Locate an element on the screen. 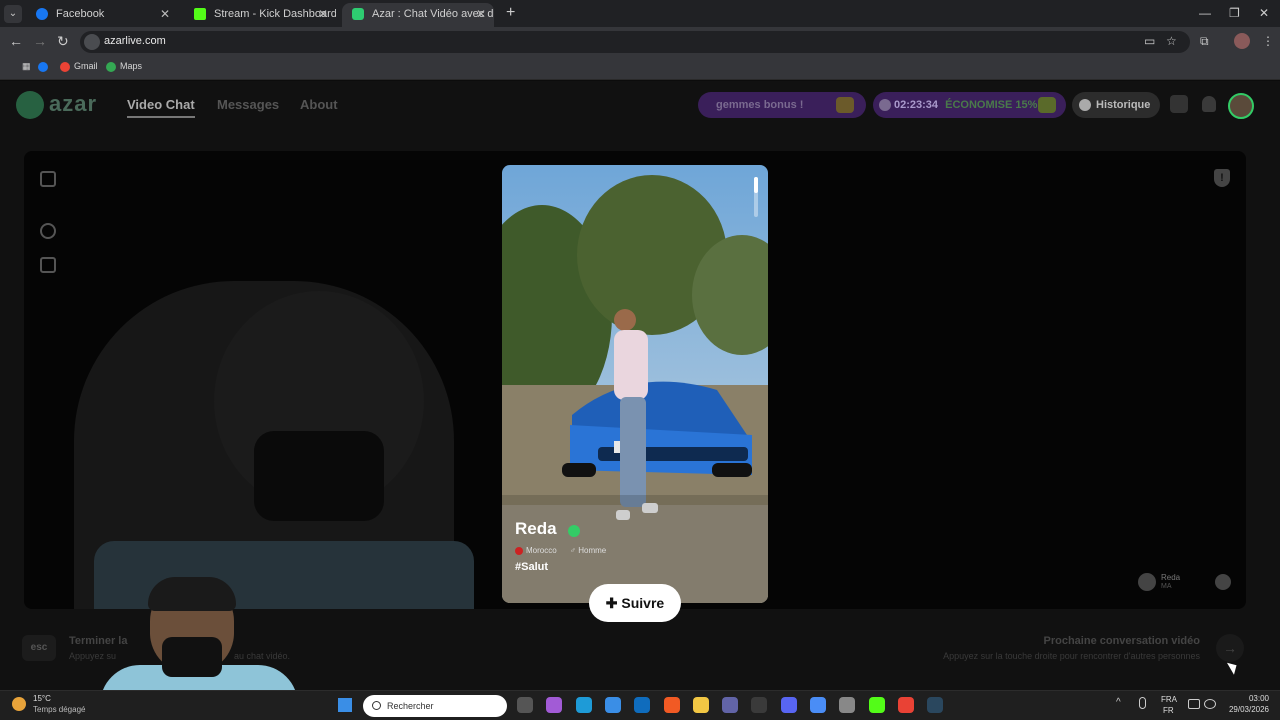 This screenshot has height=720, width=1280. history-button: Historique is located at coordinates (1116, 105).